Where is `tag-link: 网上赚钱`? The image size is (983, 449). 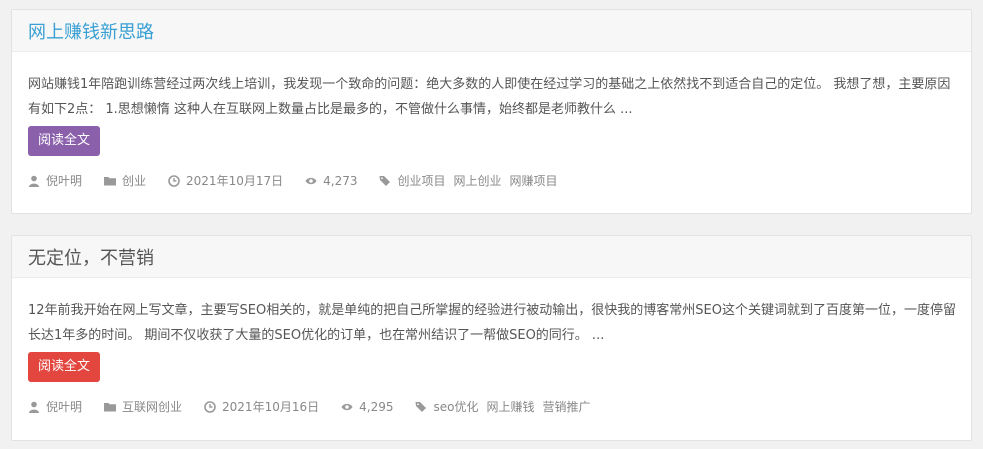
tag-link: 网上赚钱 is located at coordinates (510, 406).